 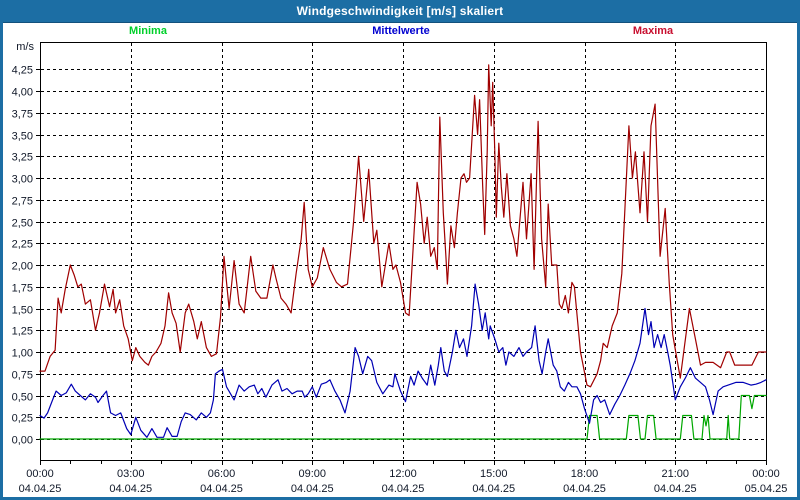 I want to click on legend-minima: Minima, so click(x=148, y=31).